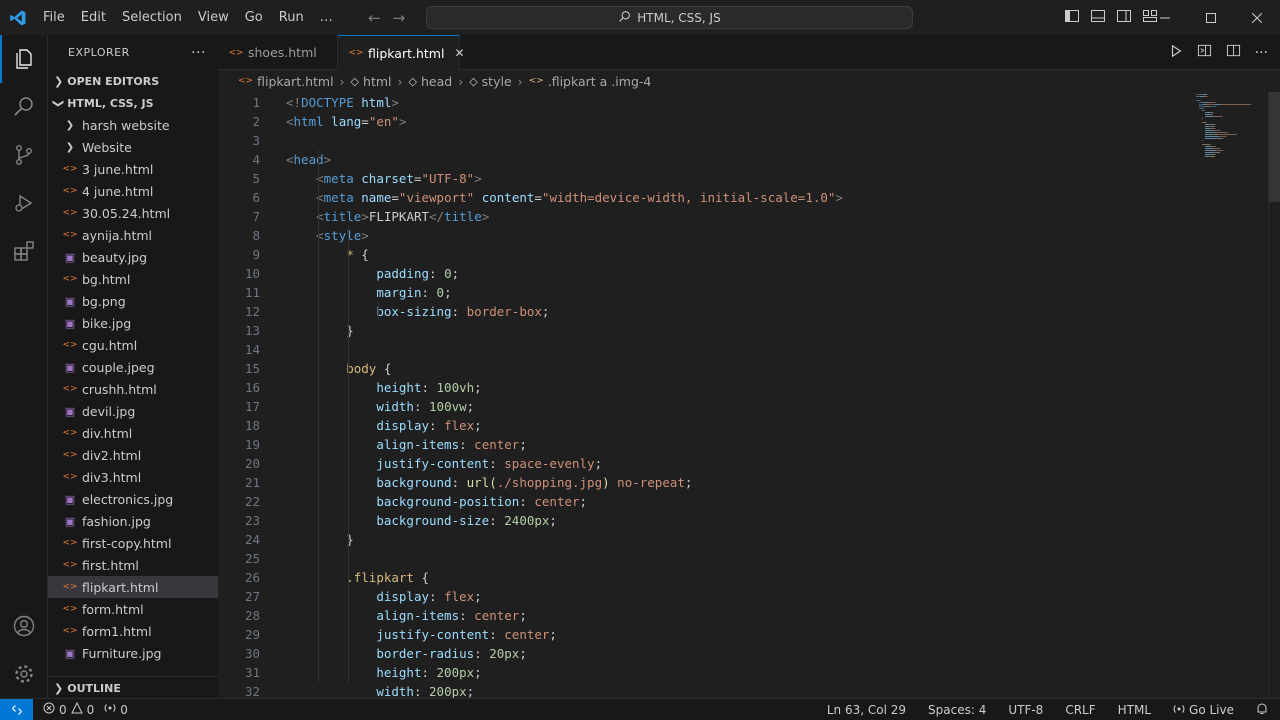 The image size is (1280, 720). Describe the element at coordinates (93, 17) in the screenshot. I see `menu-item: Edit` at that location.